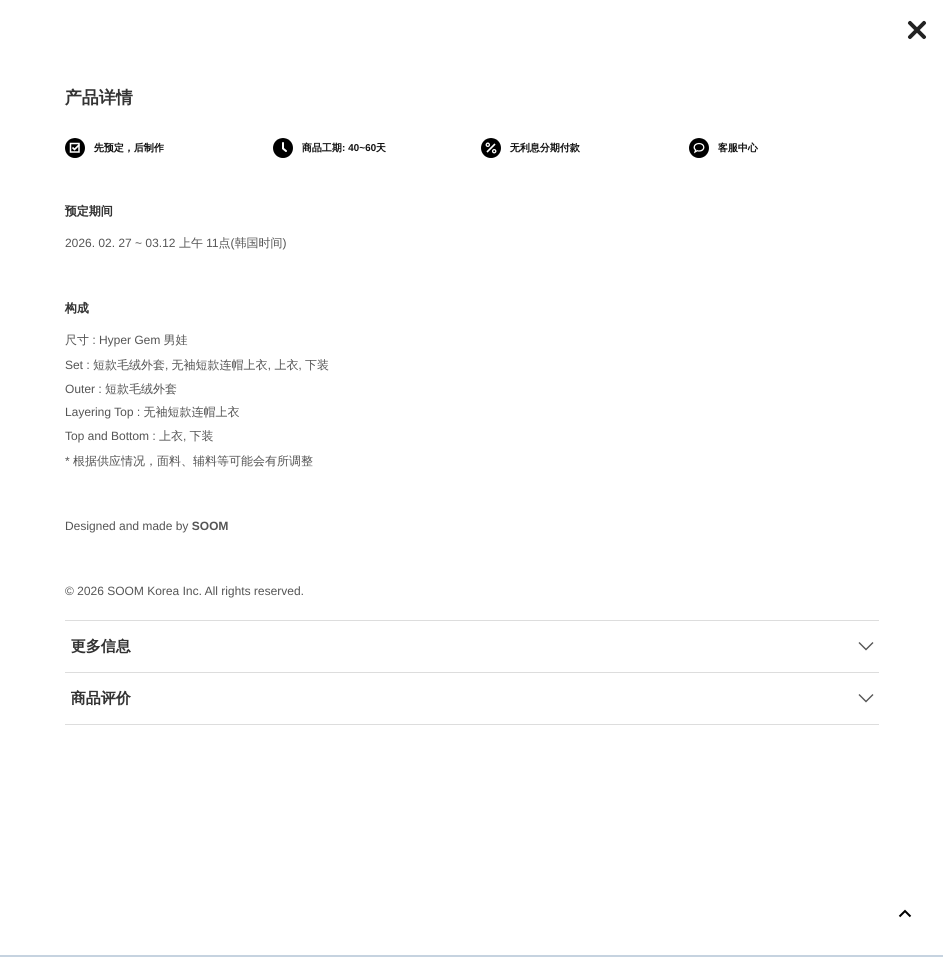 Image resolution: width=943 pixels, height=957 pixels. Describe the element at coordinates (127, 340) in the screenshot. I see `size-text: 尺寸 : Hyper Gem 男娃` at that location.